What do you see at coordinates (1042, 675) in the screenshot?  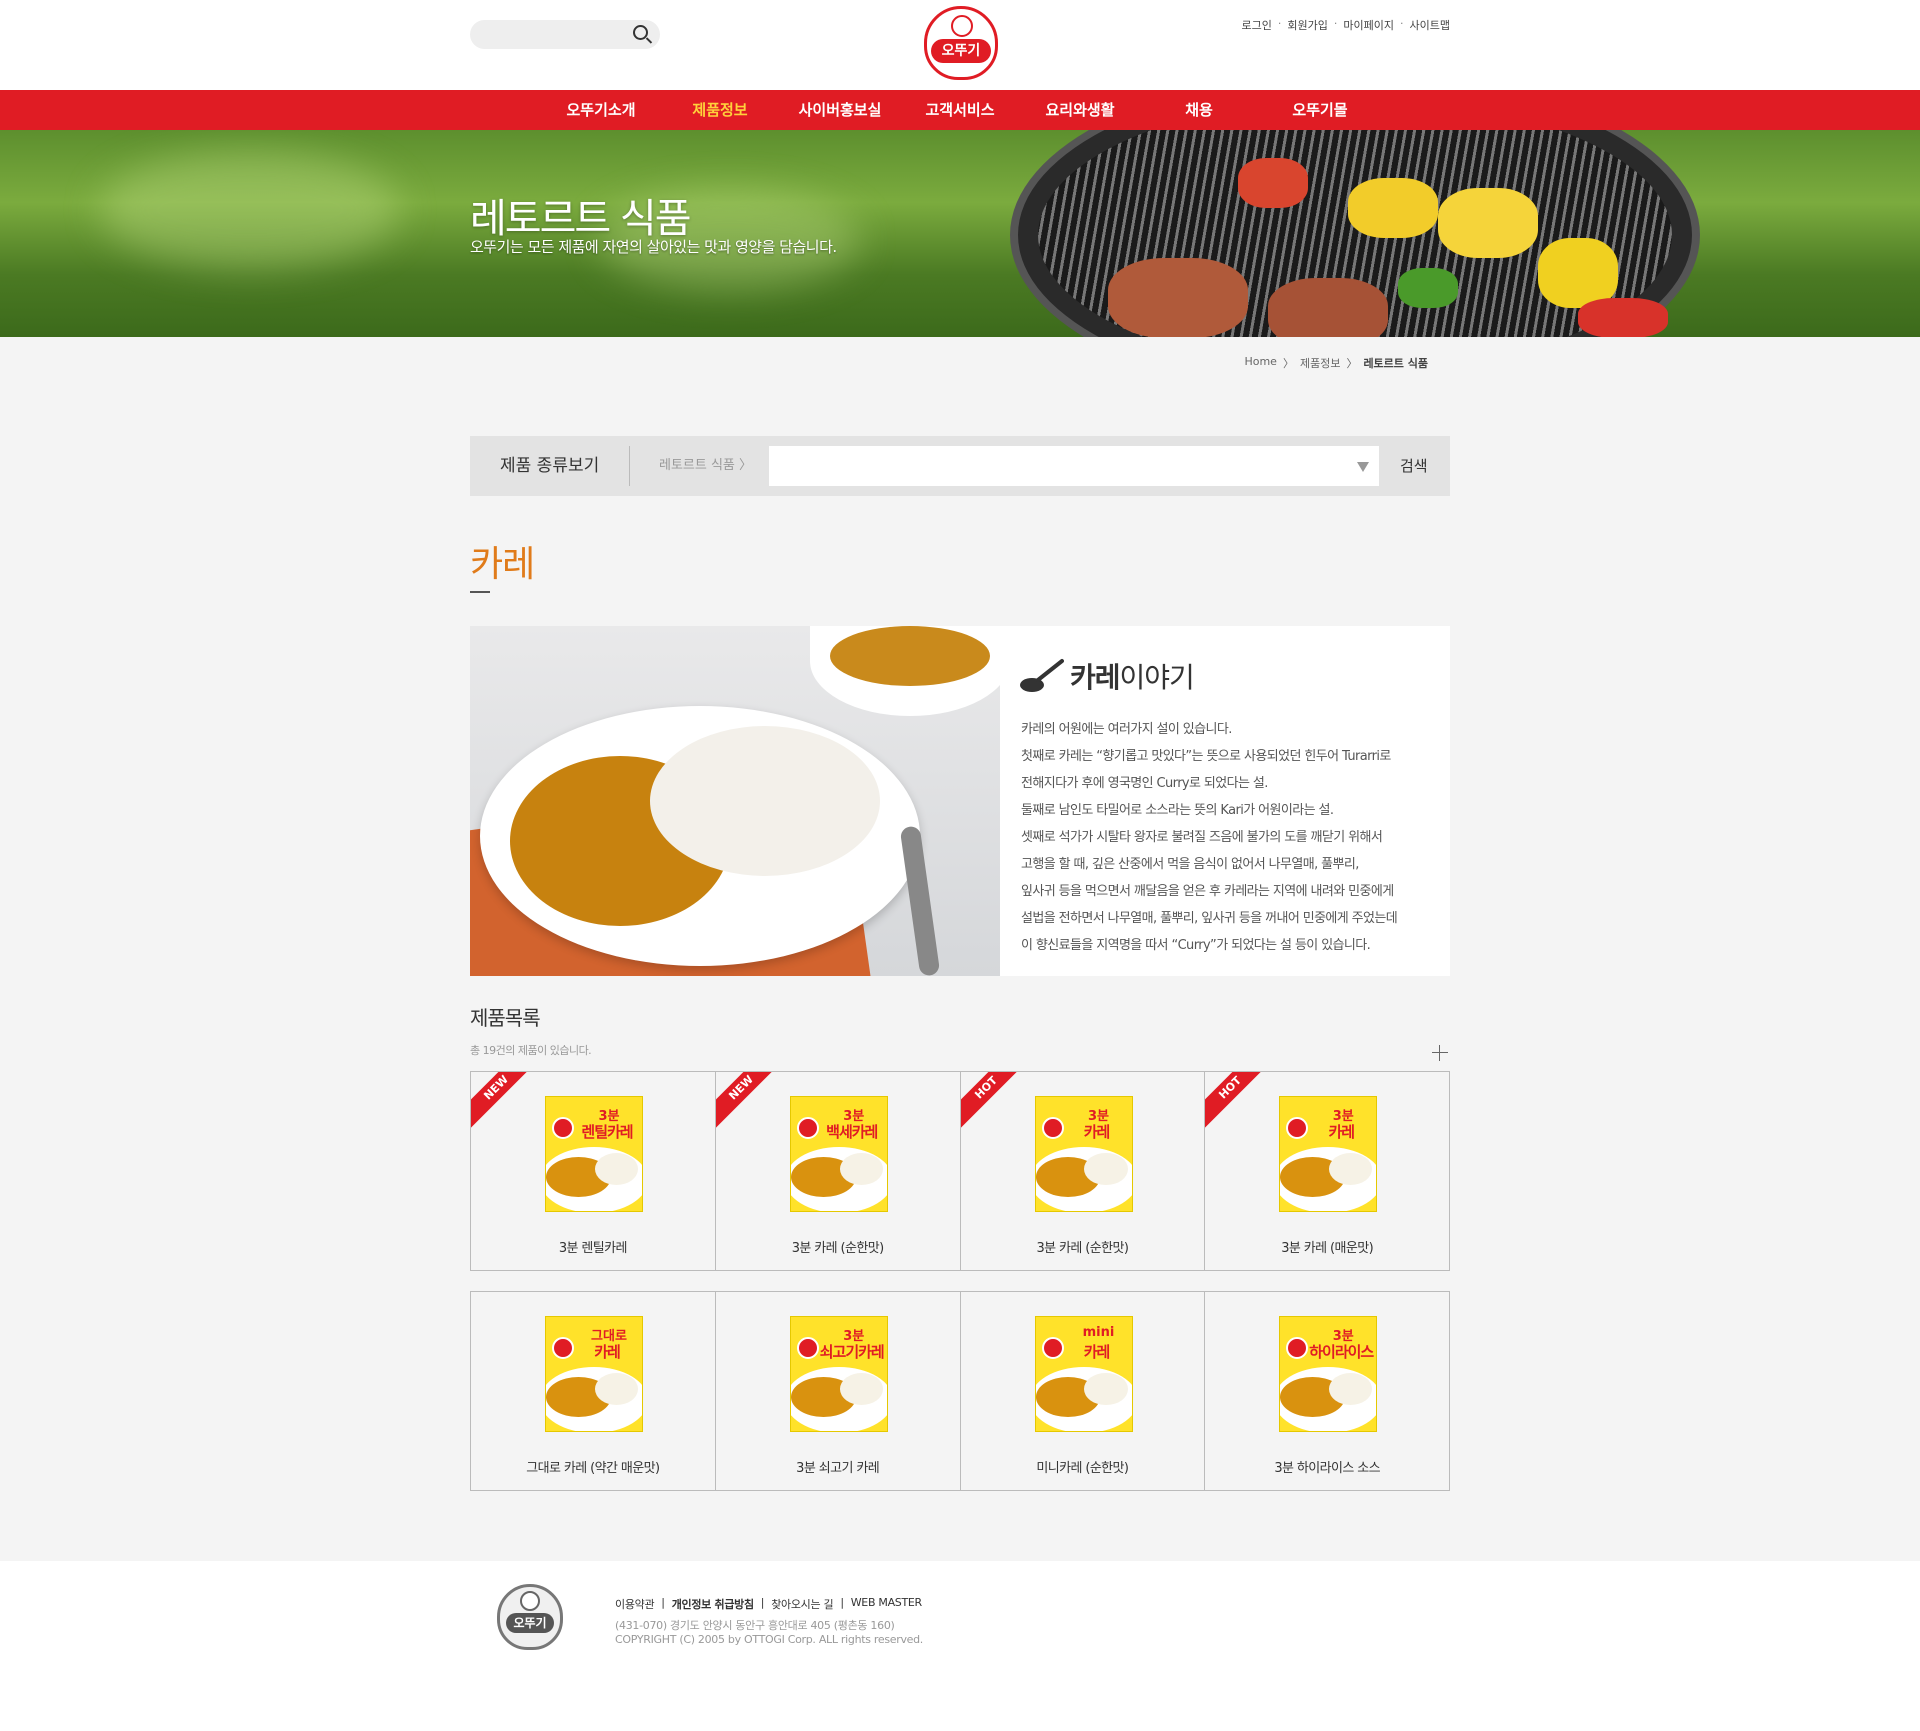 I see `spoon-icon` at bounding box center [1042, 675].